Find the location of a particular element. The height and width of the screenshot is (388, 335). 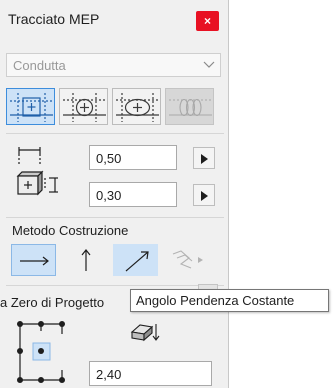

round-duct-icon is located at coordinates (84, 107).